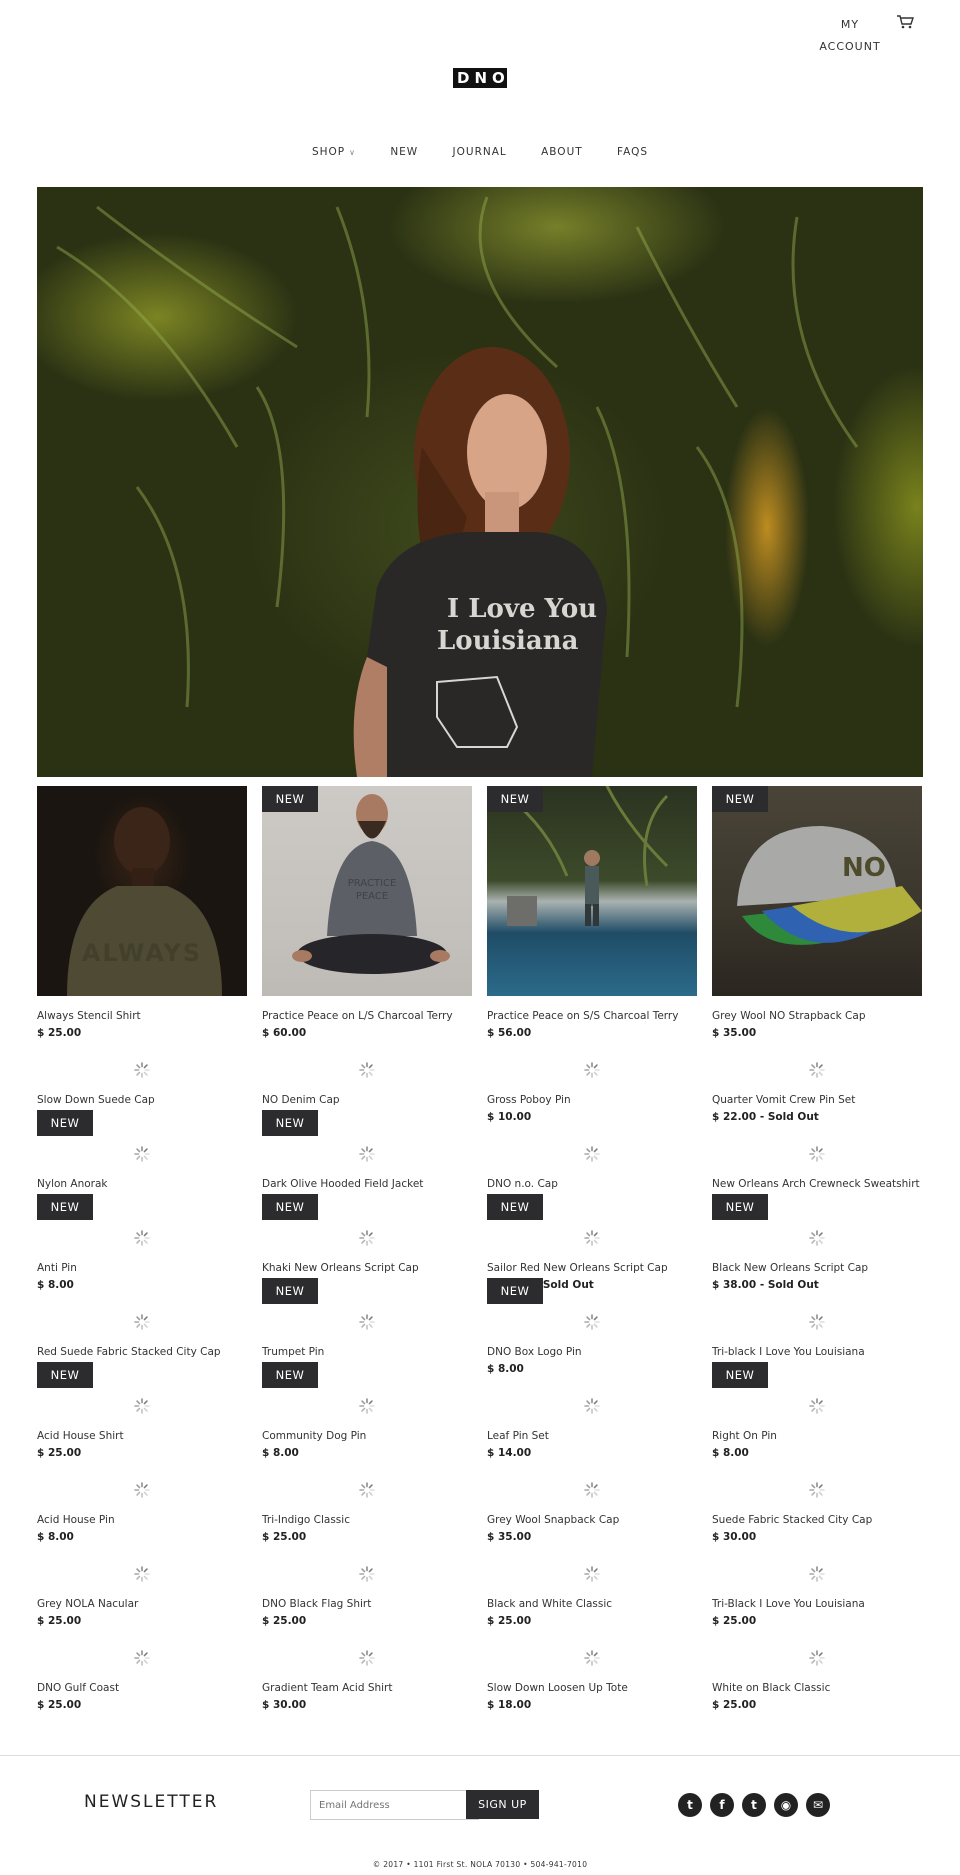 This screenshot has width=960, height=1875. Describe the element at coordinates (587, 856) in the screenshot. I see `product-illustration` at that location.